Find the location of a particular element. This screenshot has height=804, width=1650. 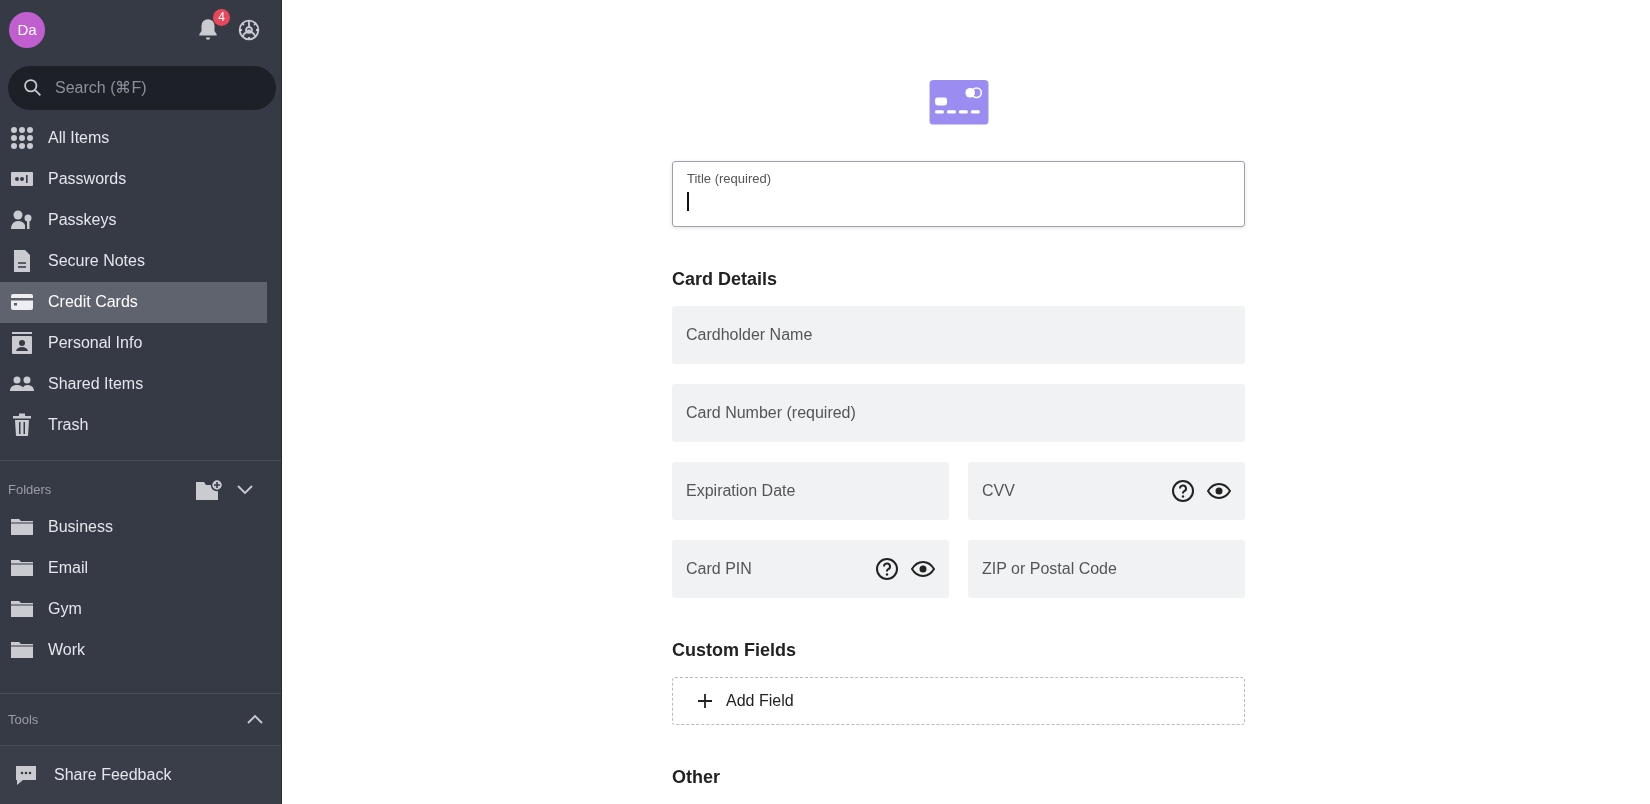

notification-badge: 4 is located at coordinates (221, 17).